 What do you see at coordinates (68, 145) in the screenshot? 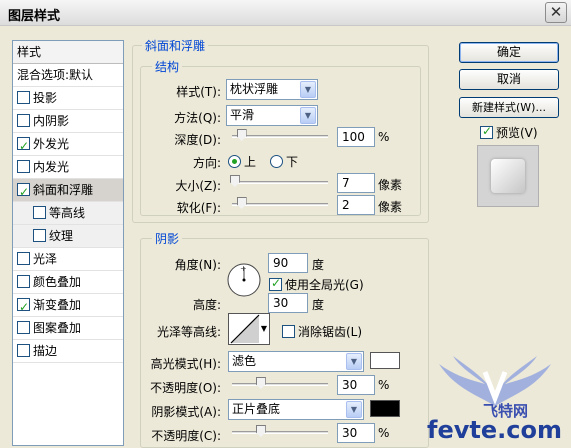
I see `style-item-2: 外发光` at bounding box center [68, 145].